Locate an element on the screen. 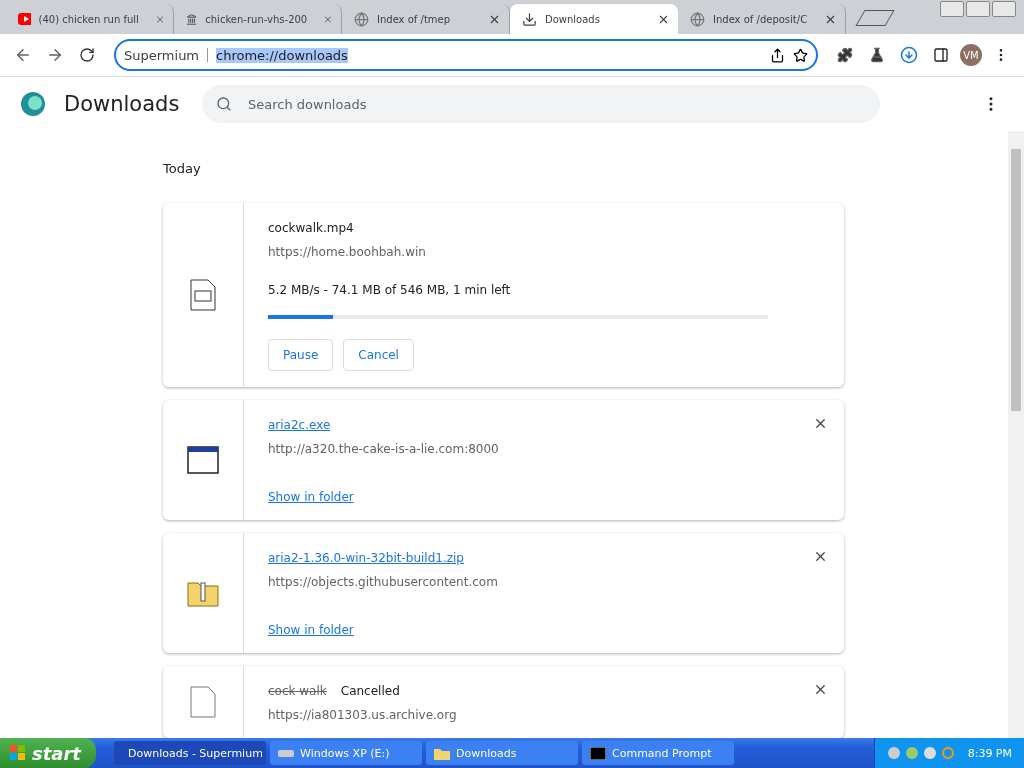 This screenshot has height=768, width=1024. source-url: http://a320.the-cake-is-a-lie.com:8000 is located at coordinates (384, 449).